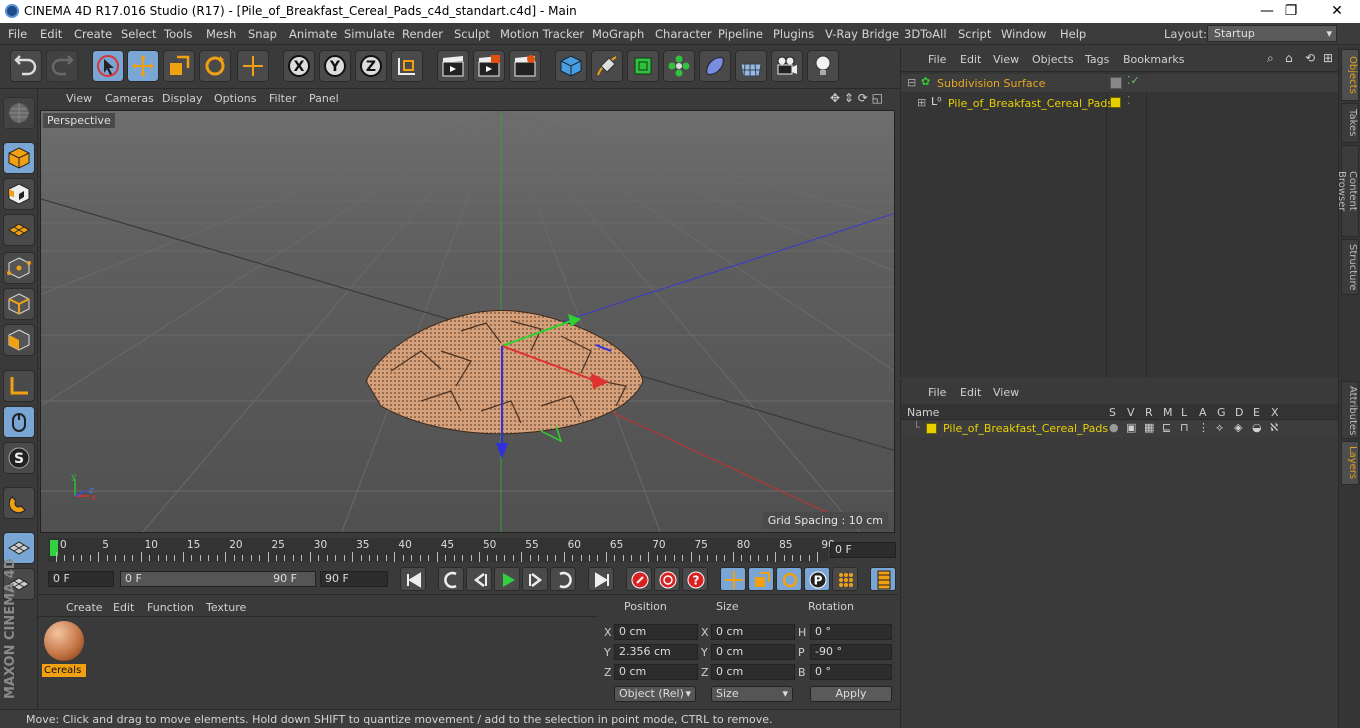  Describe the element at coordinates (1257, 427) in the screenshot. I see `expression-toggle-icon: ◒` at that location.